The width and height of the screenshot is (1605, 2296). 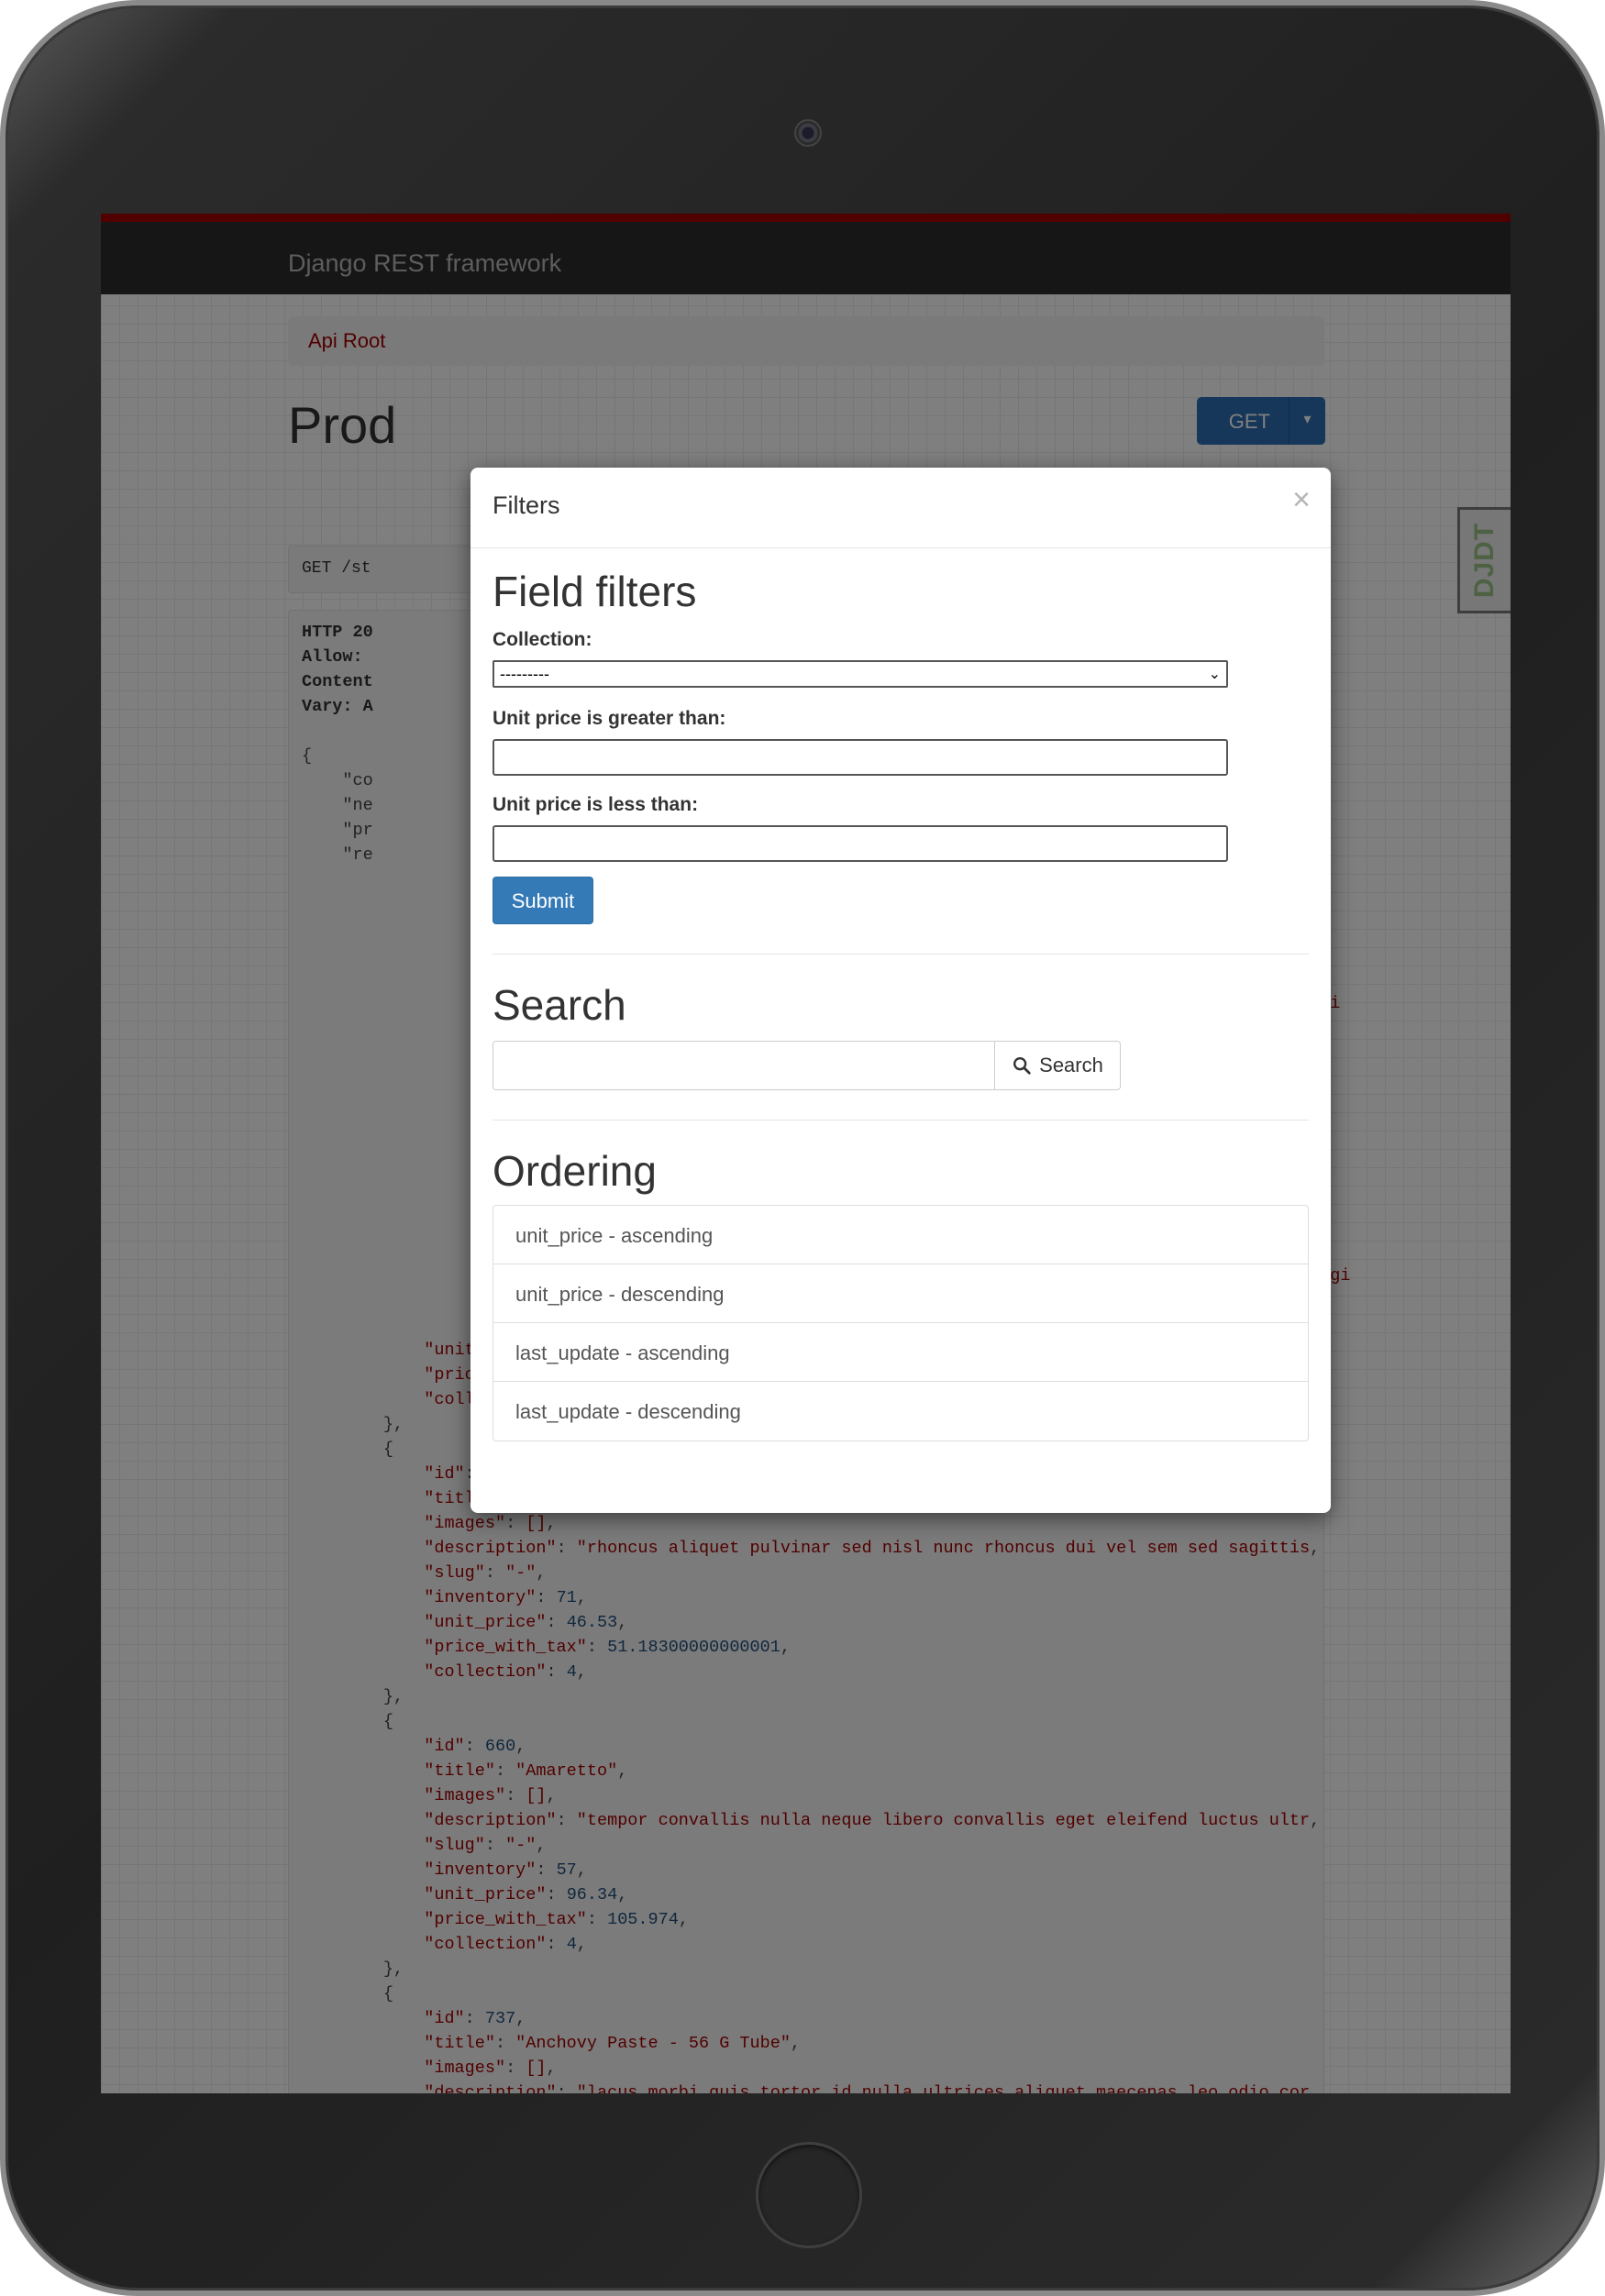 I want to click on unit-price-lt-label: Unit price is less than:, so click(x=596, y=804).